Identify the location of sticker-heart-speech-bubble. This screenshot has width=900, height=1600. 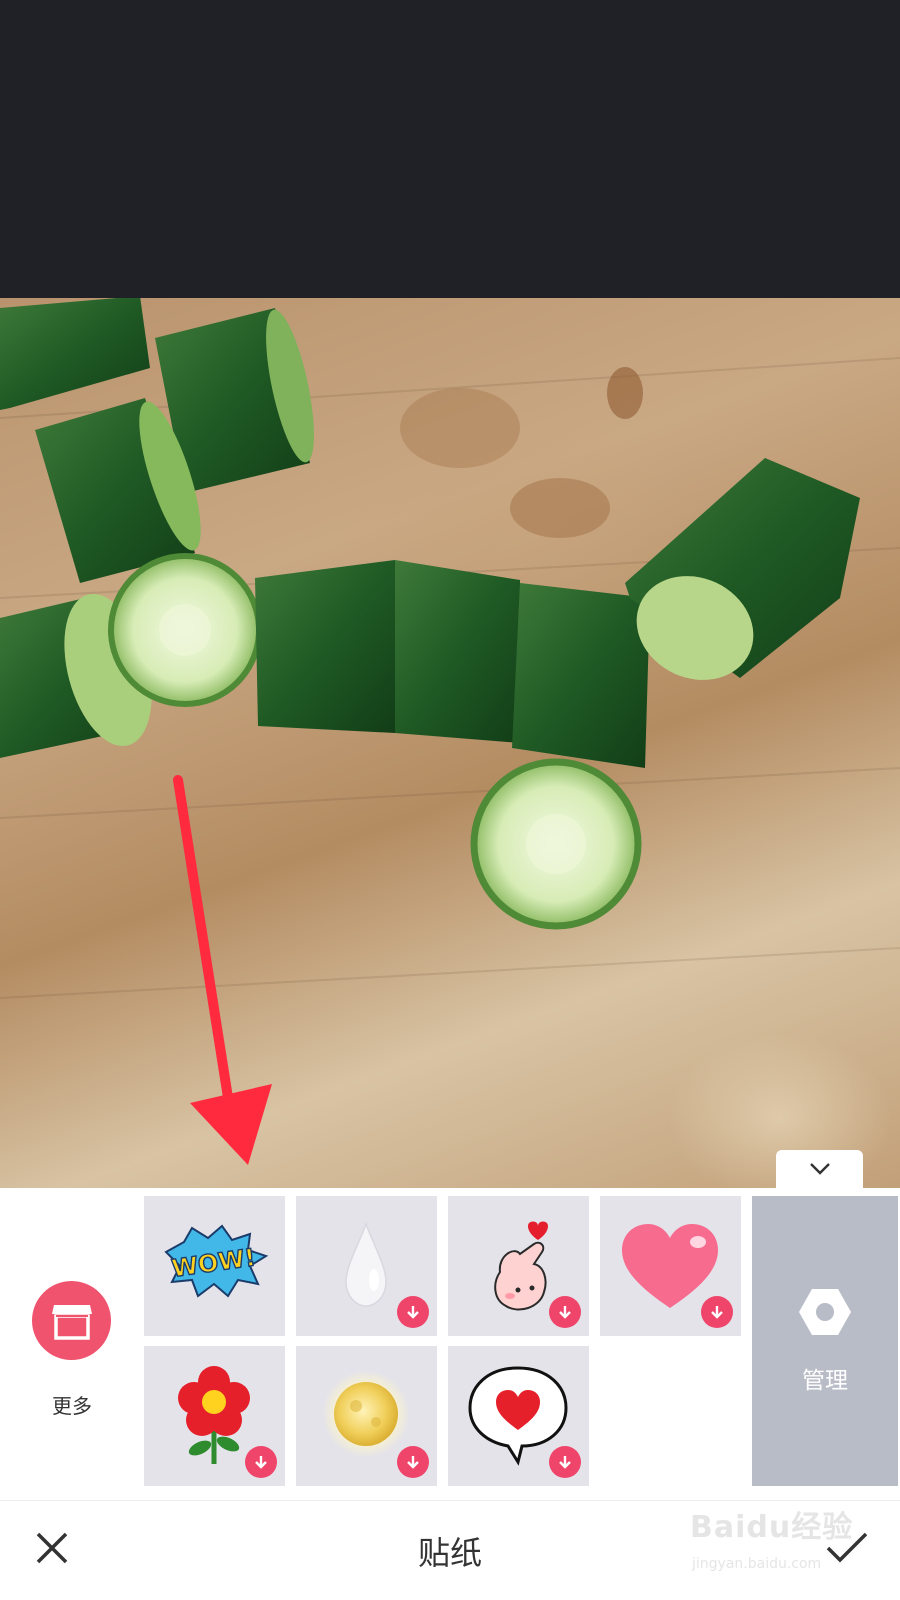
(518, 1416).